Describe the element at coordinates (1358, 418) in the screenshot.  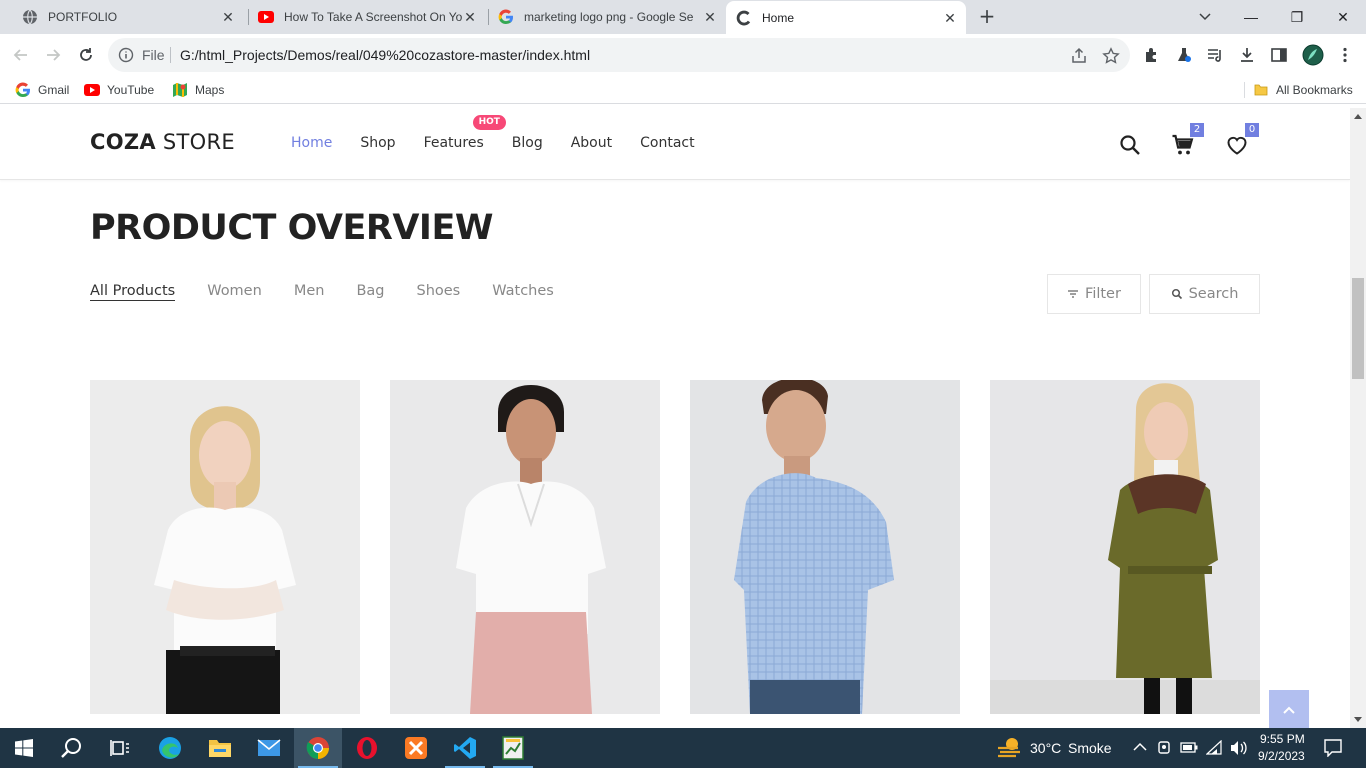
I see `page-scrollbar` at that location.